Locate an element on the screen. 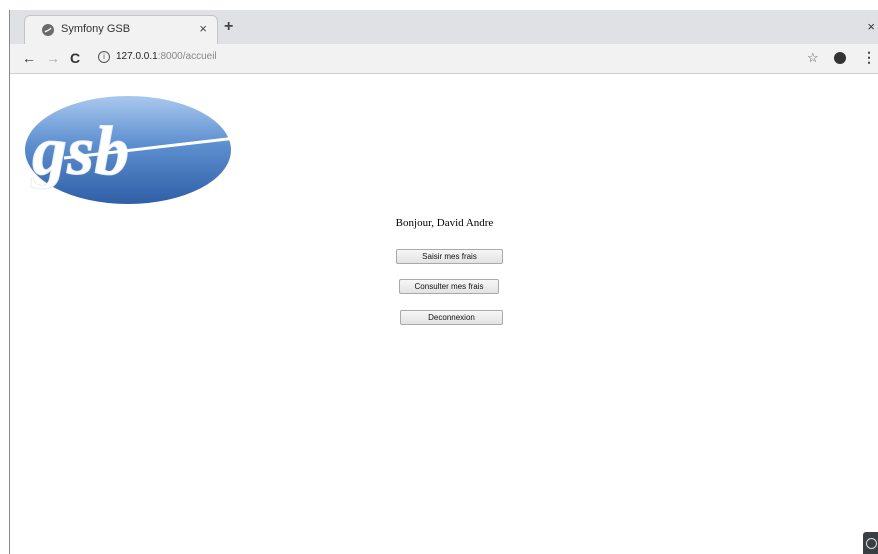 This screenshot has height=554, width=878. tab-close-icon: × is located at coordinates (203, 29).